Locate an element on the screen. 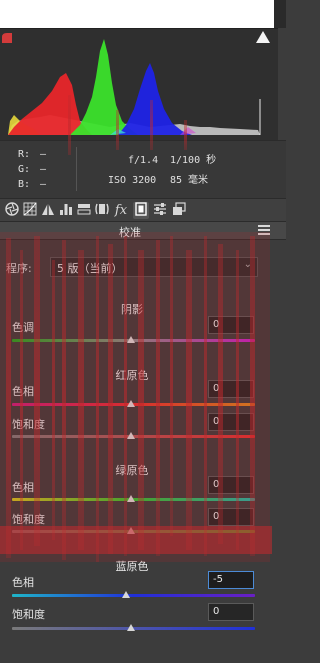 Image resolution: width=320 pixels, height=663 pixels. blue-saturation-slider-thumb is located at coordinates (131, 627).